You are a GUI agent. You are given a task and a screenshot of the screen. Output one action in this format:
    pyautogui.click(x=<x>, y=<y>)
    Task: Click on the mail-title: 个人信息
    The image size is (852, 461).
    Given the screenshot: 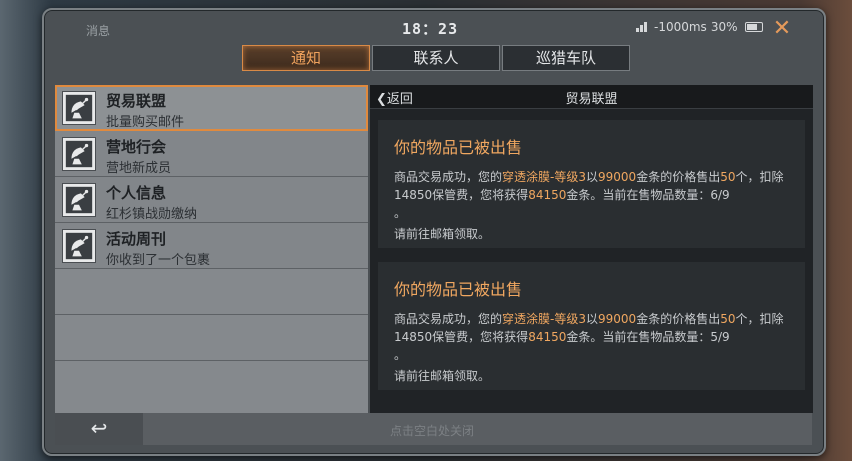 What is the action you would take?
    pyautogui.click(x=136, y=193)
    